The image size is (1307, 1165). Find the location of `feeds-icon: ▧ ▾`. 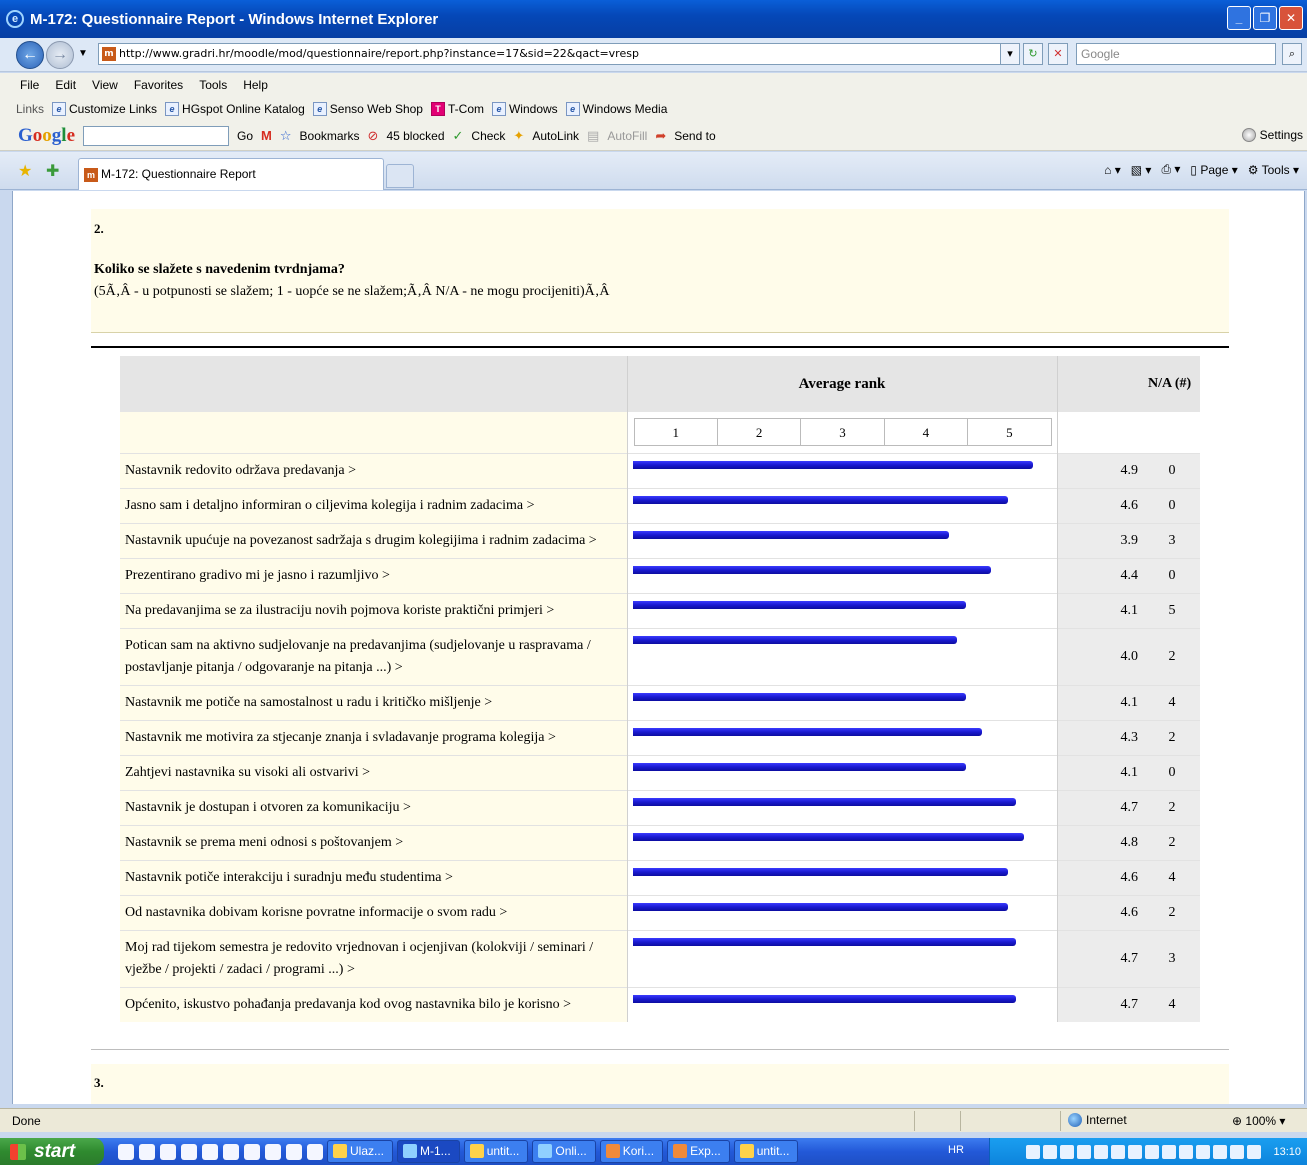

feeds-icon: ▧ ▾ is located at coordinates (1141, 170).